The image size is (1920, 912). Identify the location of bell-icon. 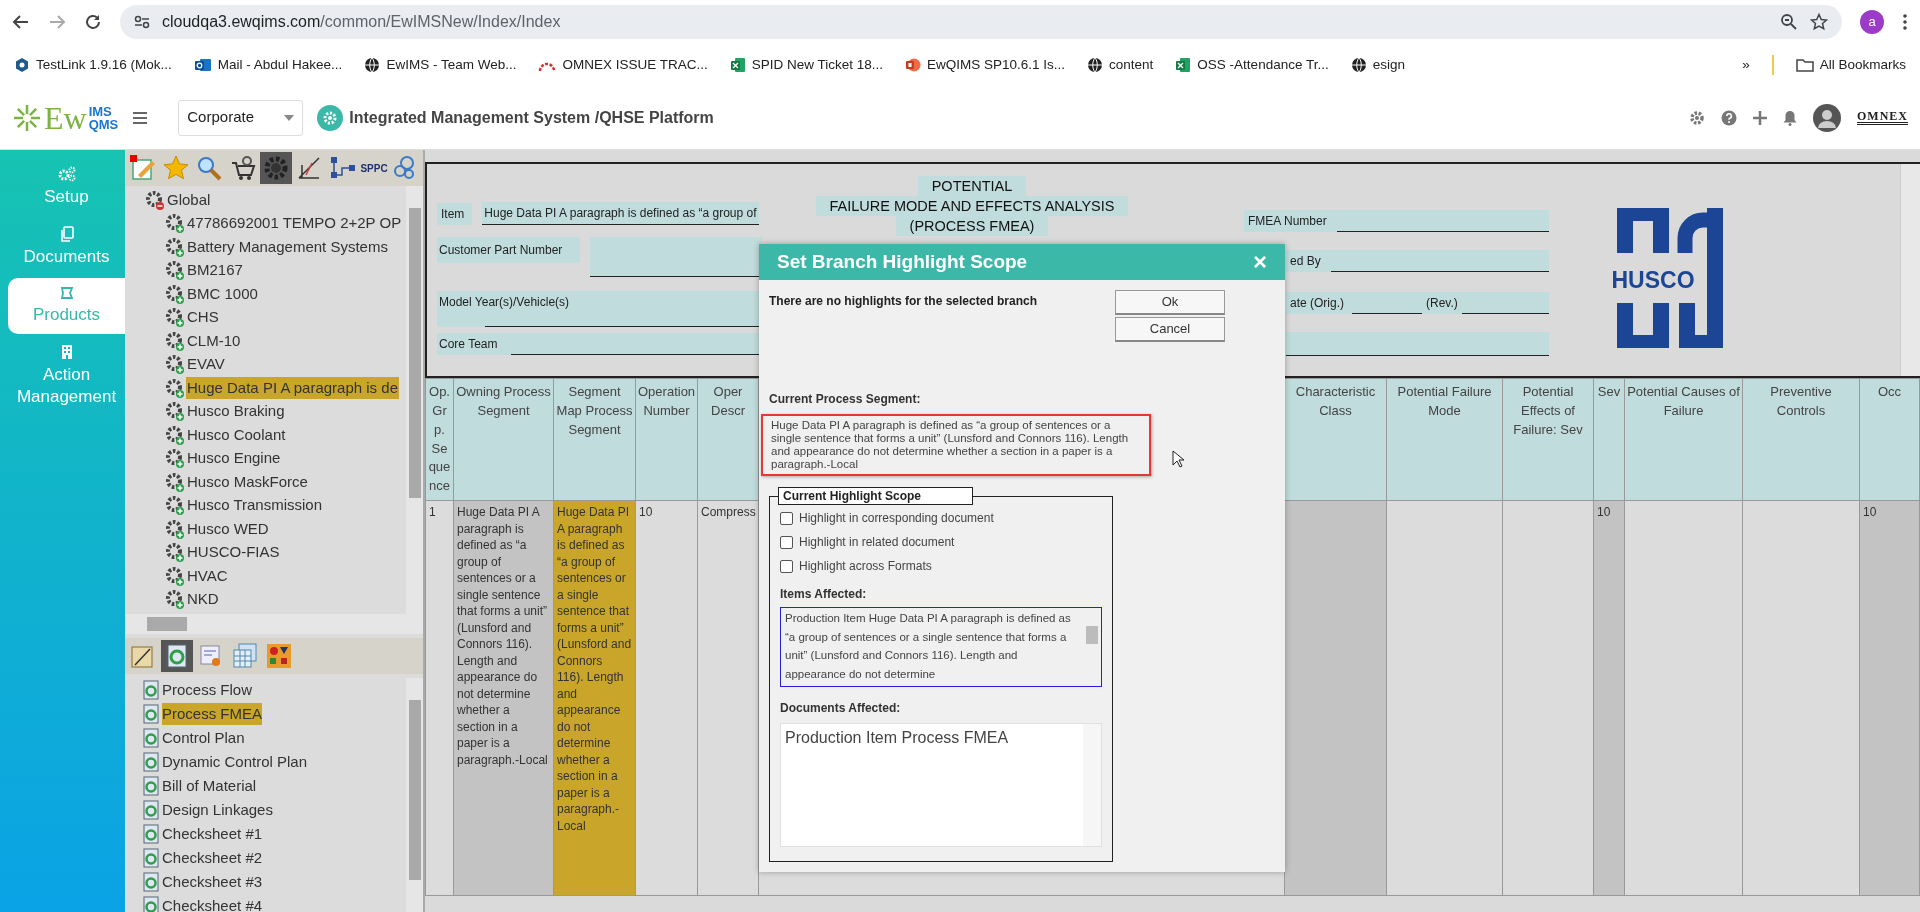
(1790, 117).